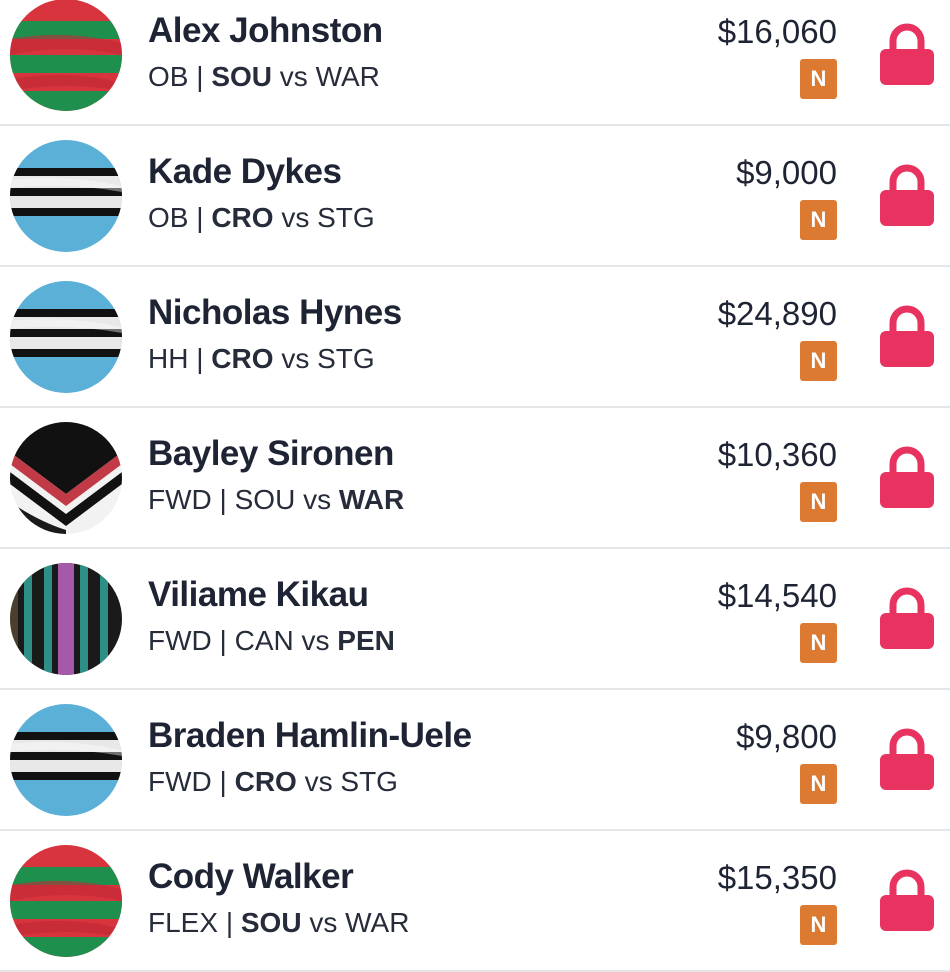 The height and width of the screenshot is (972, 950). I want to click on player-position: FLEX, so click(183, 922).